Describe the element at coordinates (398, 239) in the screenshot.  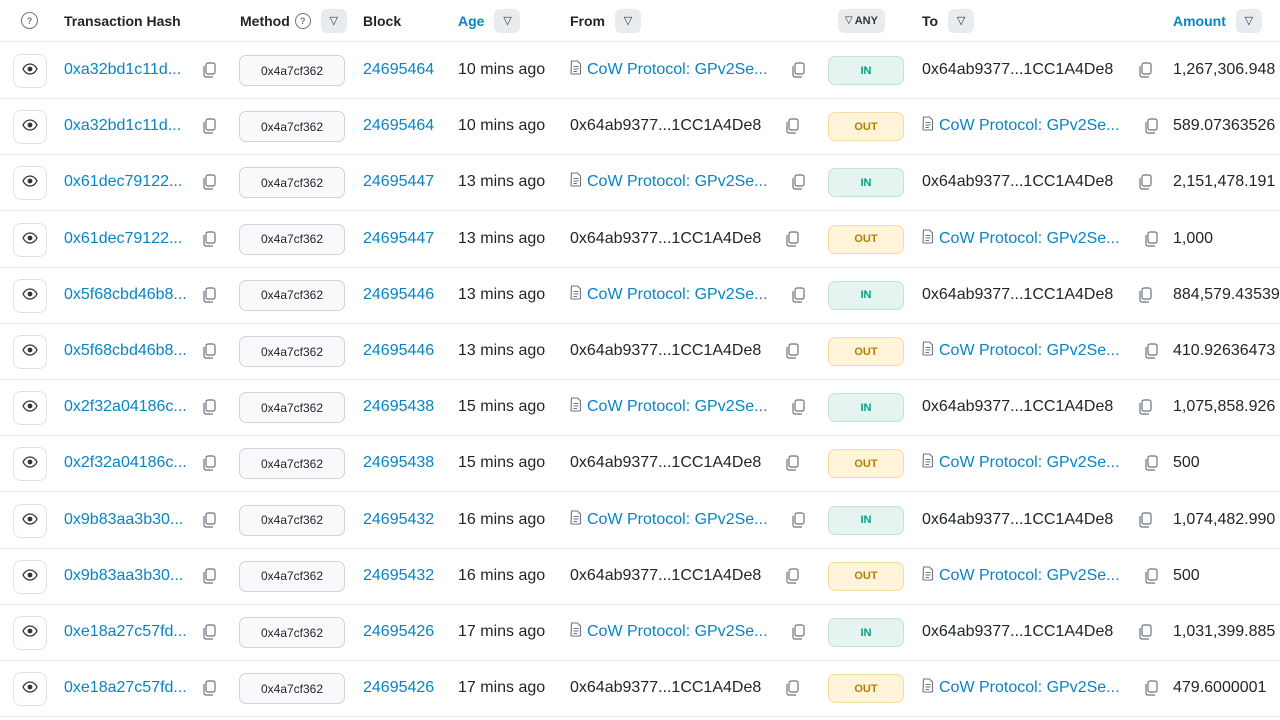
I see `block-link: 24695447` at that location.